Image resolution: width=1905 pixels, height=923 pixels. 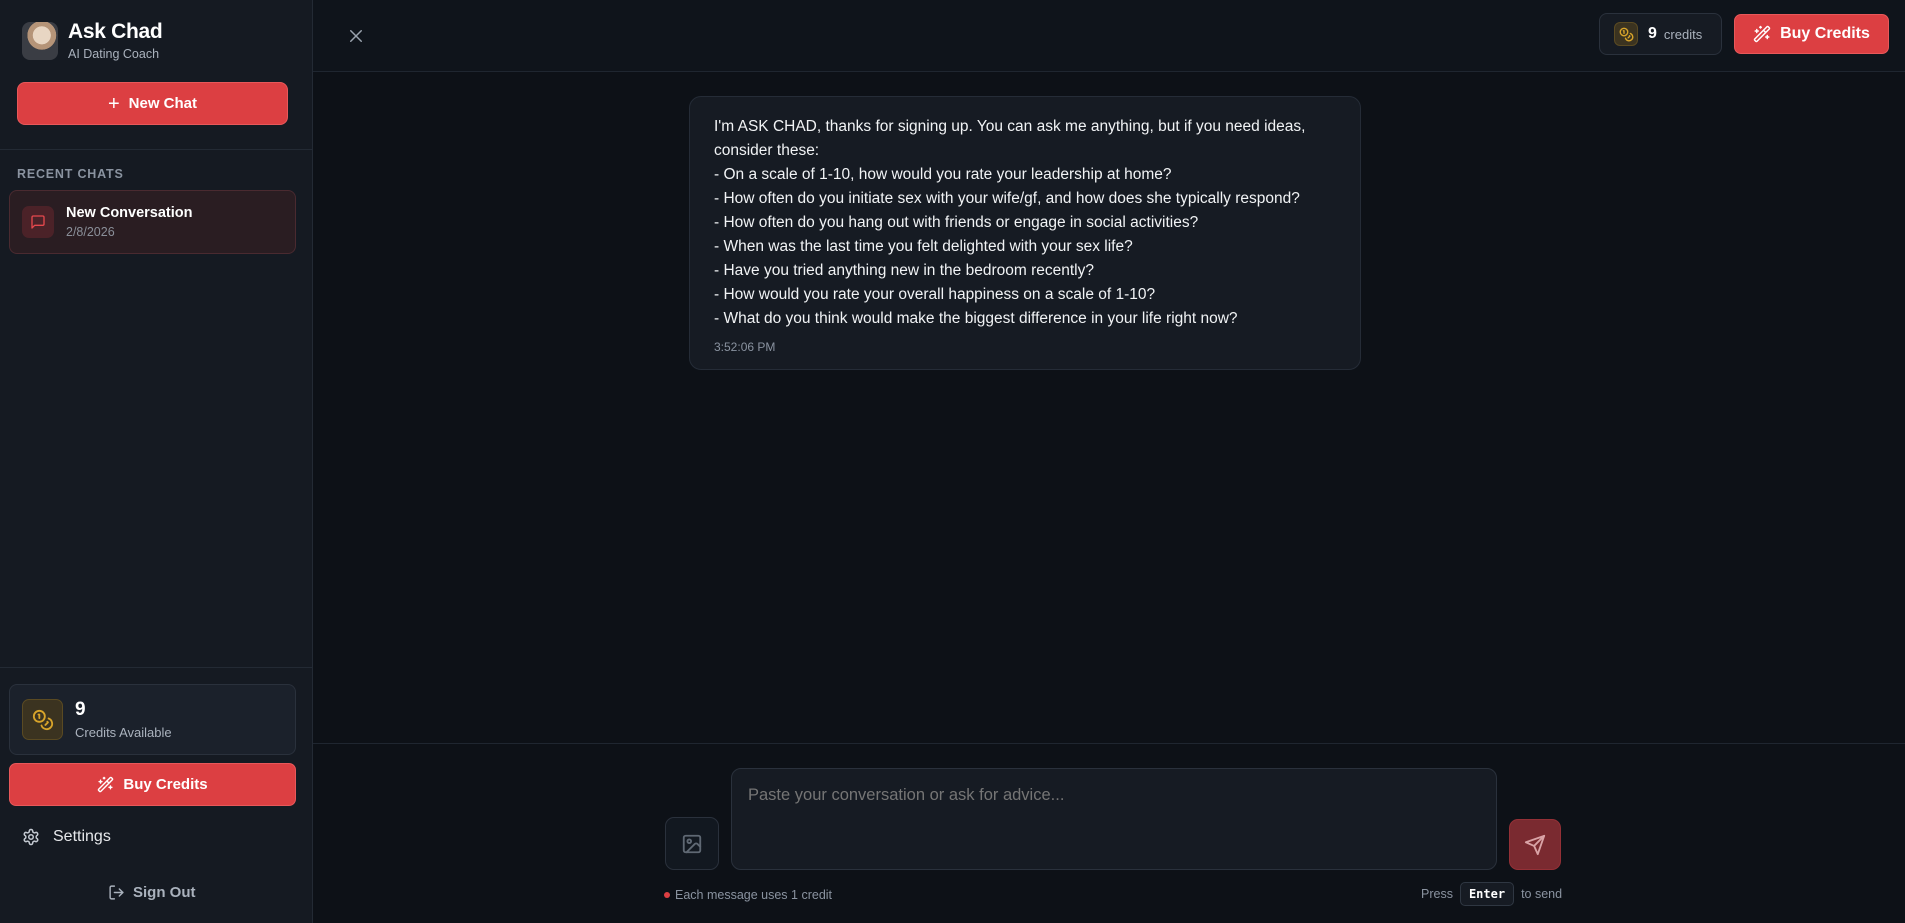 What do you see at coordinates (163, 103) in the screenshot?
I see `new-chat-label: New Chat` at bounding box center [163, 103].